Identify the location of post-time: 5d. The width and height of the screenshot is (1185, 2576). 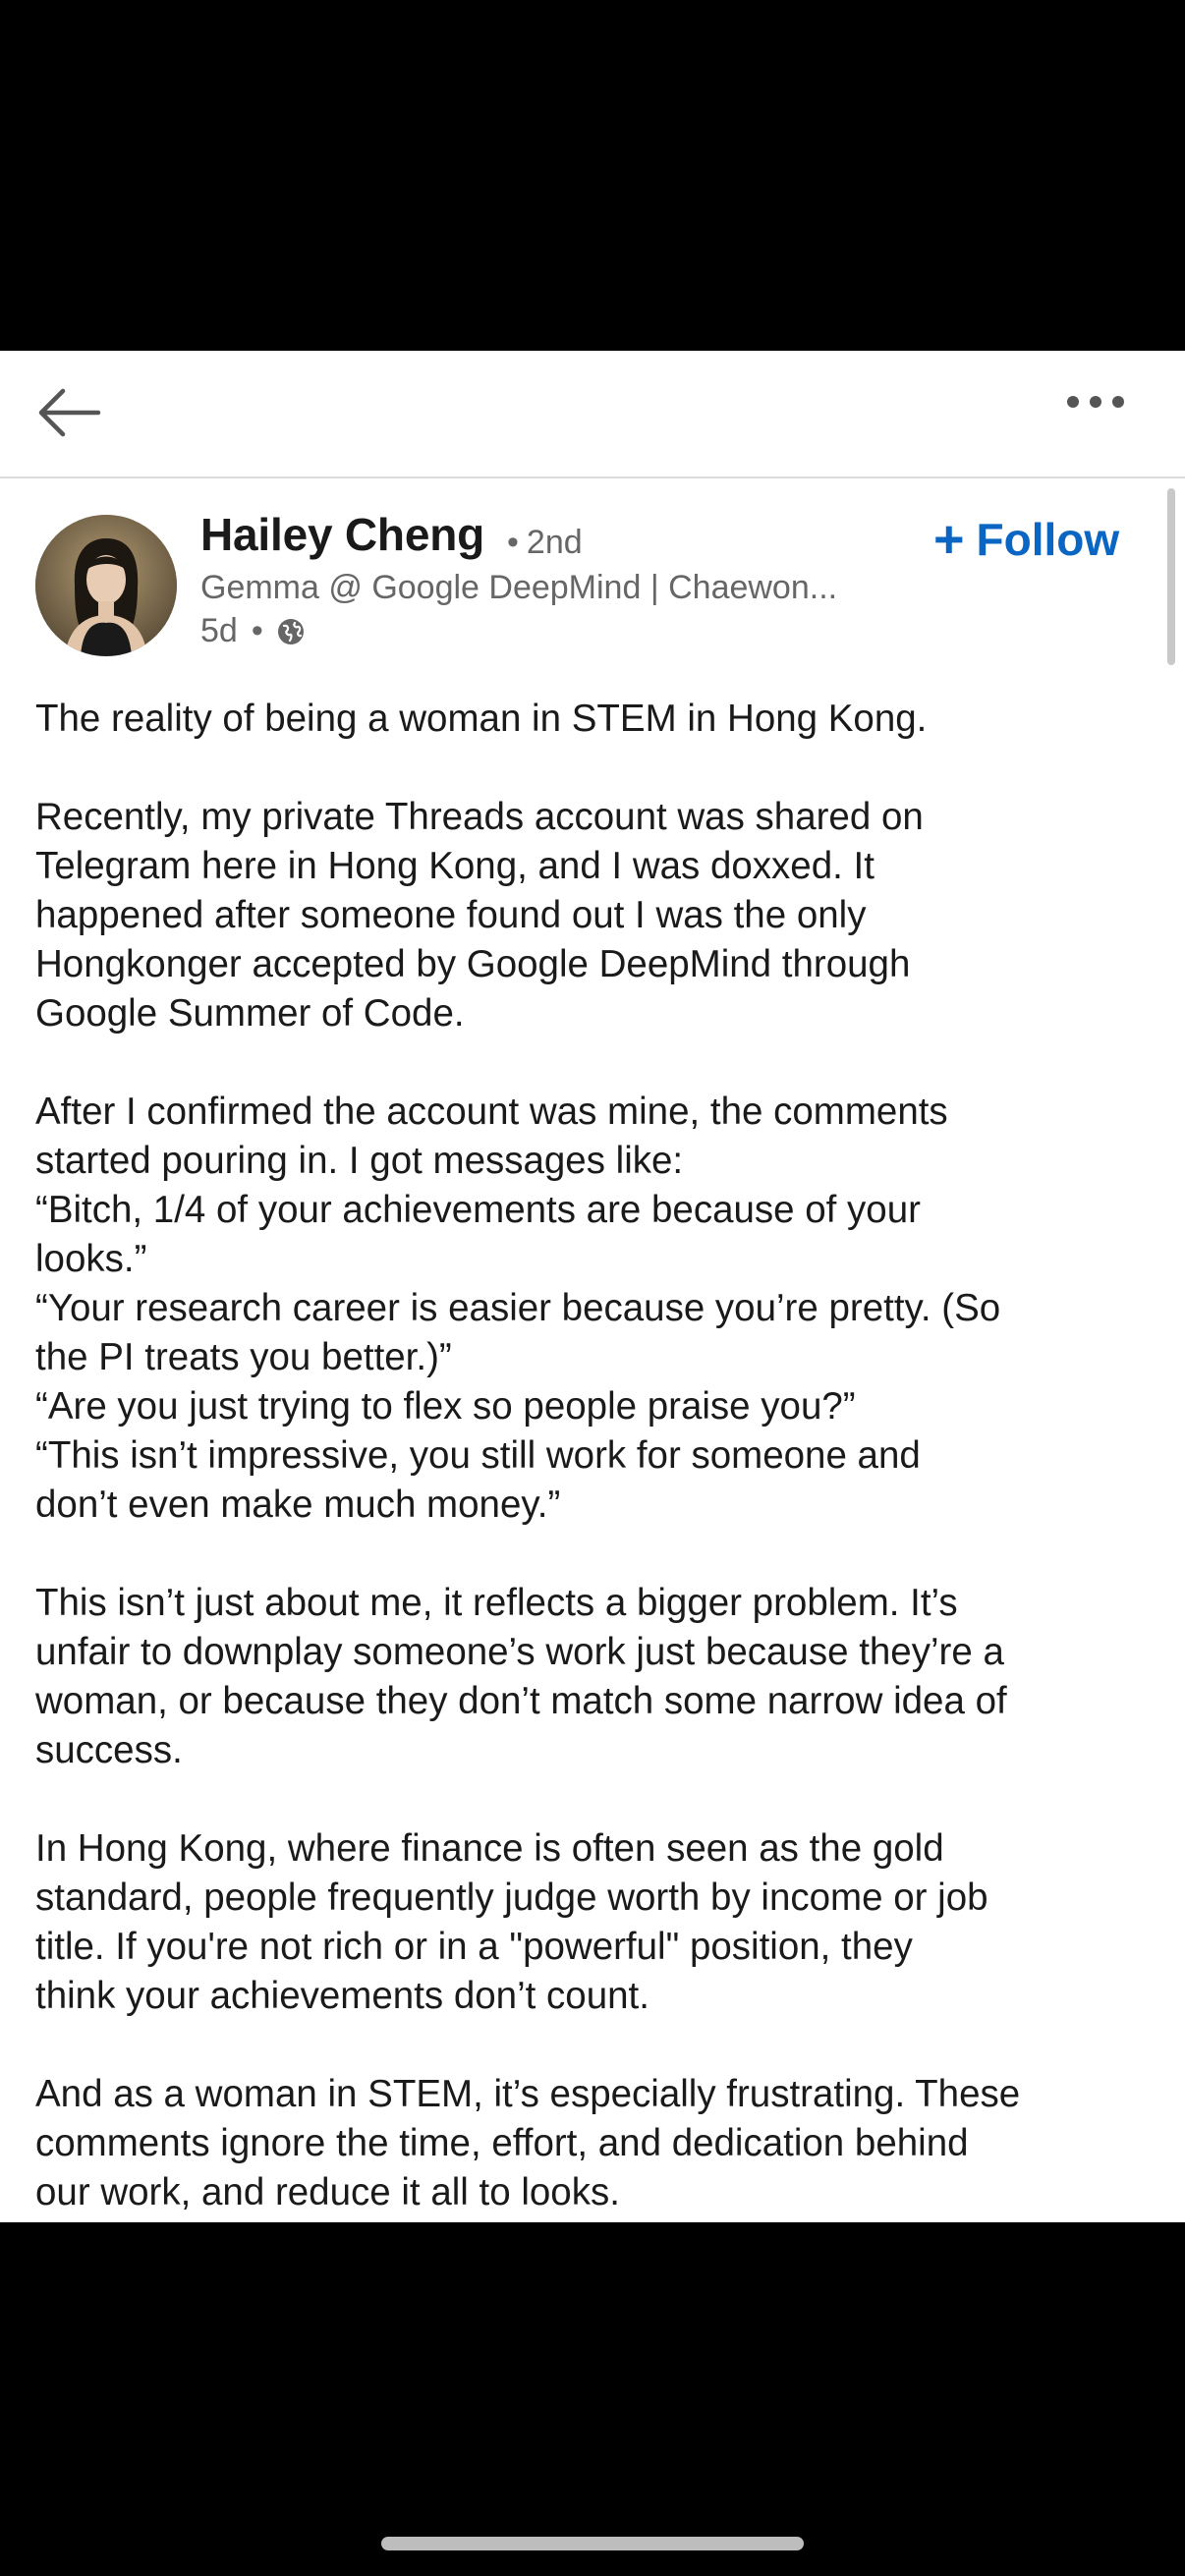
(219, 630).